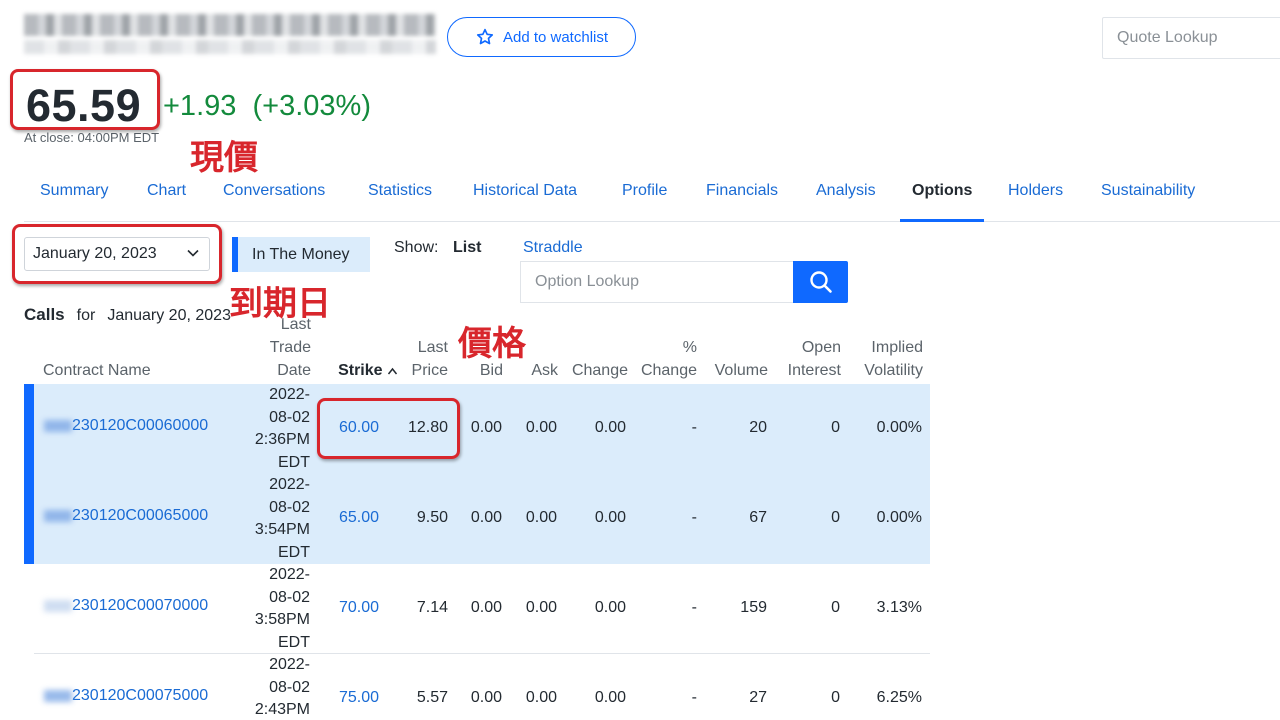 This screenshot has height=720, width=1280. Describe the element at coordinates (821, 347) in the screenshot. I see `col-open-interest-line: Open` at that location.